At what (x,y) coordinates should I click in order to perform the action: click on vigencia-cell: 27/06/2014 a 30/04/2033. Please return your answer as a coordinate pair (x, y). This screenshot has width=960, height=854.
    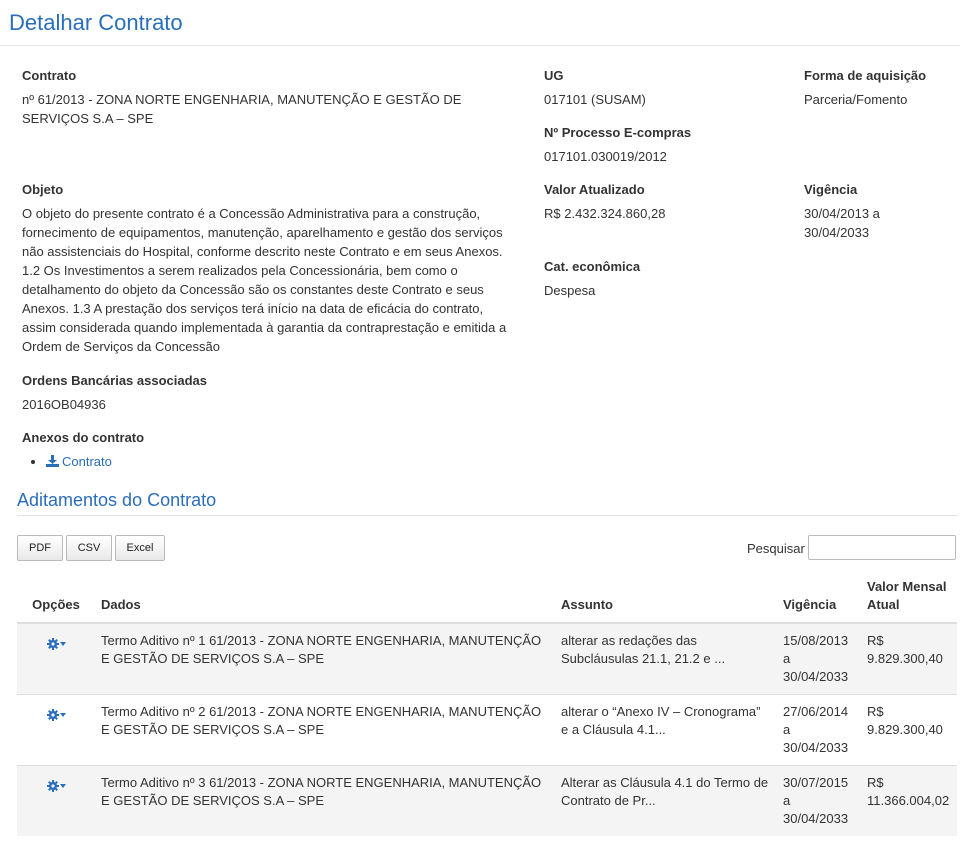
    Looking at the image, I should click on (819, 730).